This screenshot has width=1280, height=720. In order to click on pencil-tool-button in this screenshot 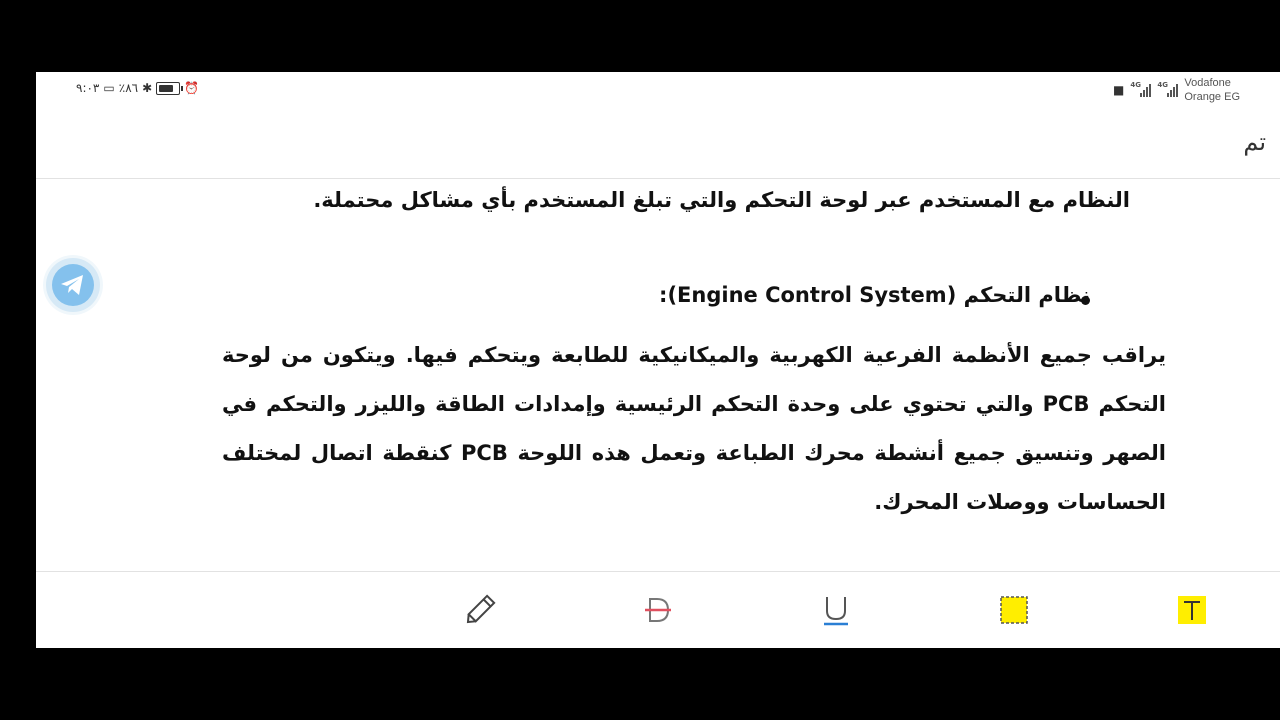, I will do `click(480, 610)`.